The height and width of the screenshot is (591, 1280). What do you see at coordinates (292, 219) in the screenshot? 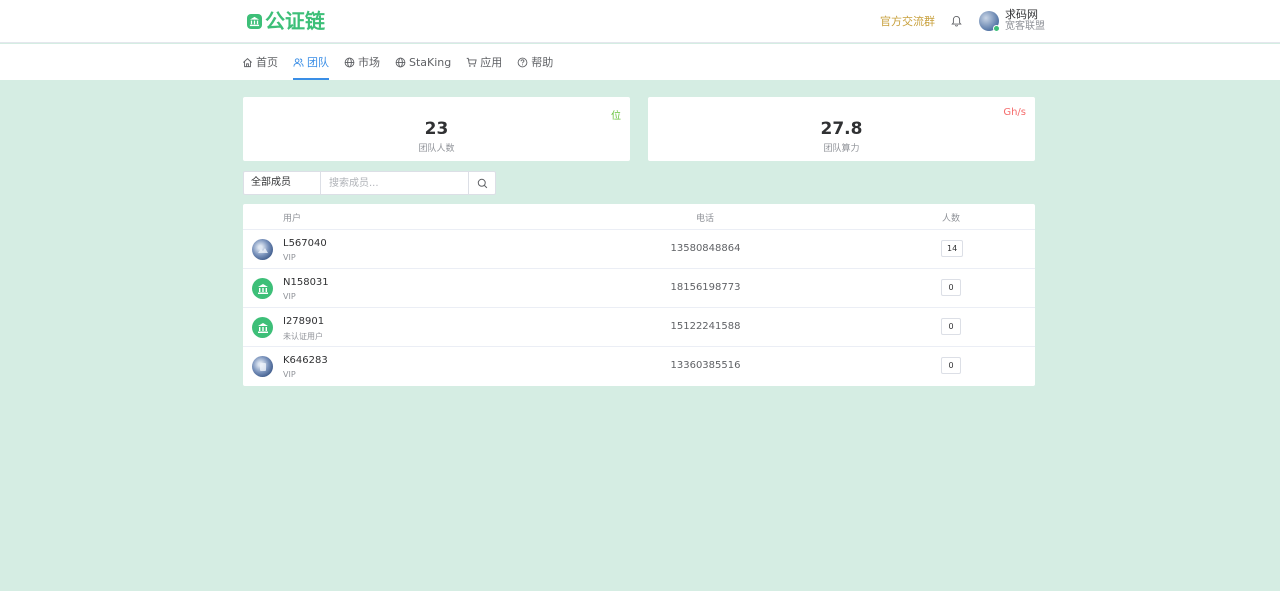
I see `column-header-user: 用户` at bounding box center [292, 219].